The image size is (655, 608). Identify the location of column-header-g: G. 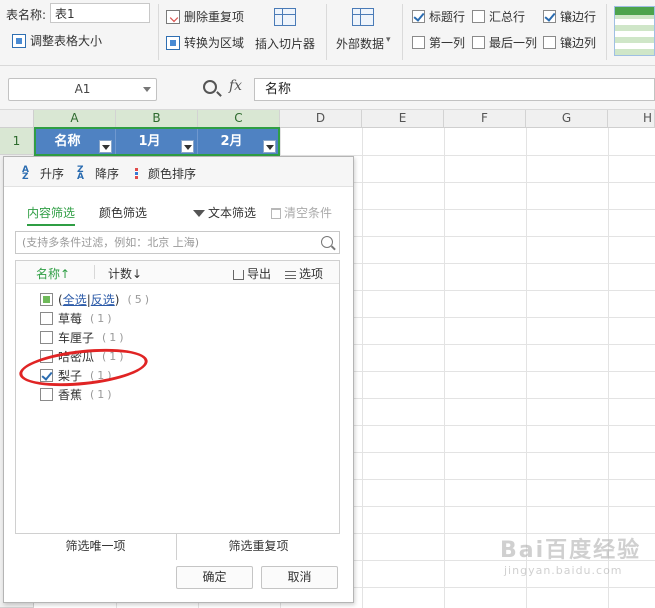
(567, 119).